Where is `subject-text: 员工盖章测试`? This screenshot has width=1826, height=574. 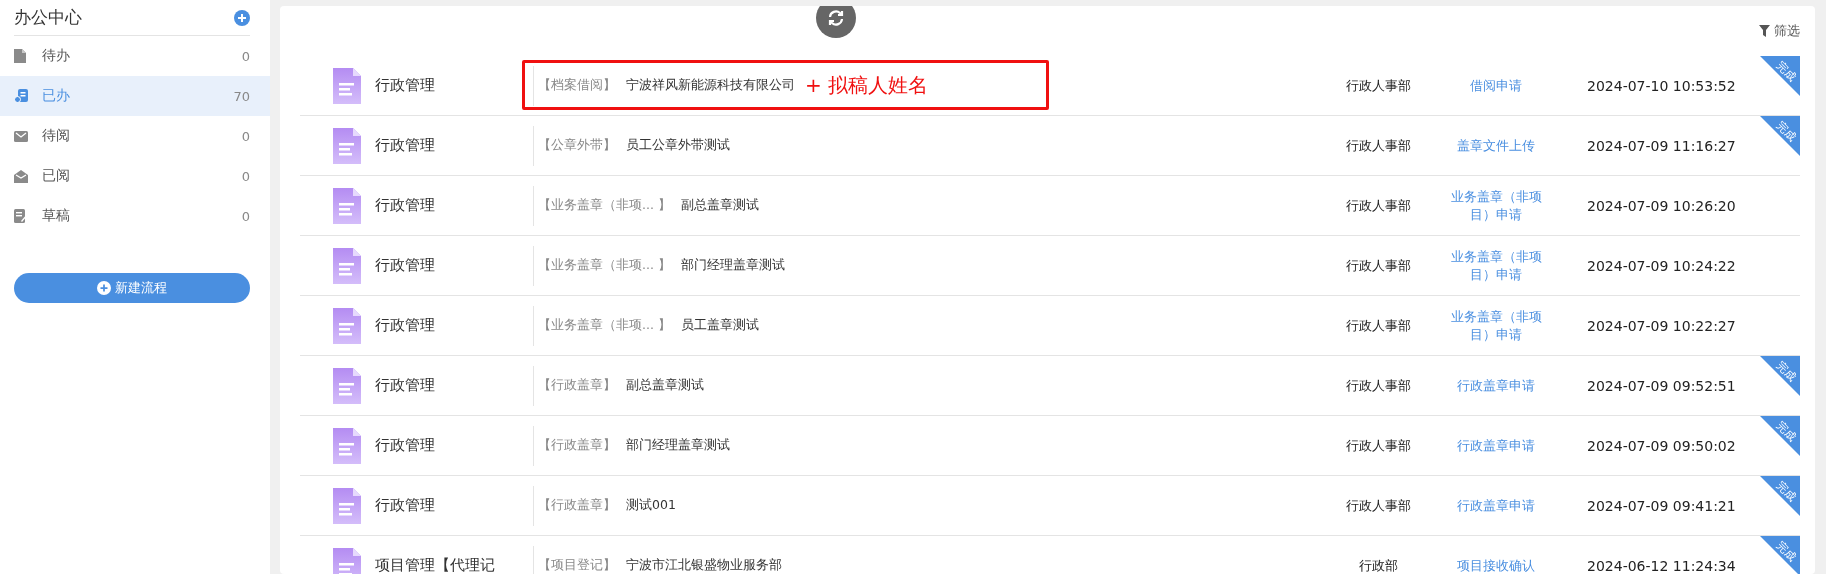 subject-text: 员工盖章测试 is located at coordinates (719, 325).